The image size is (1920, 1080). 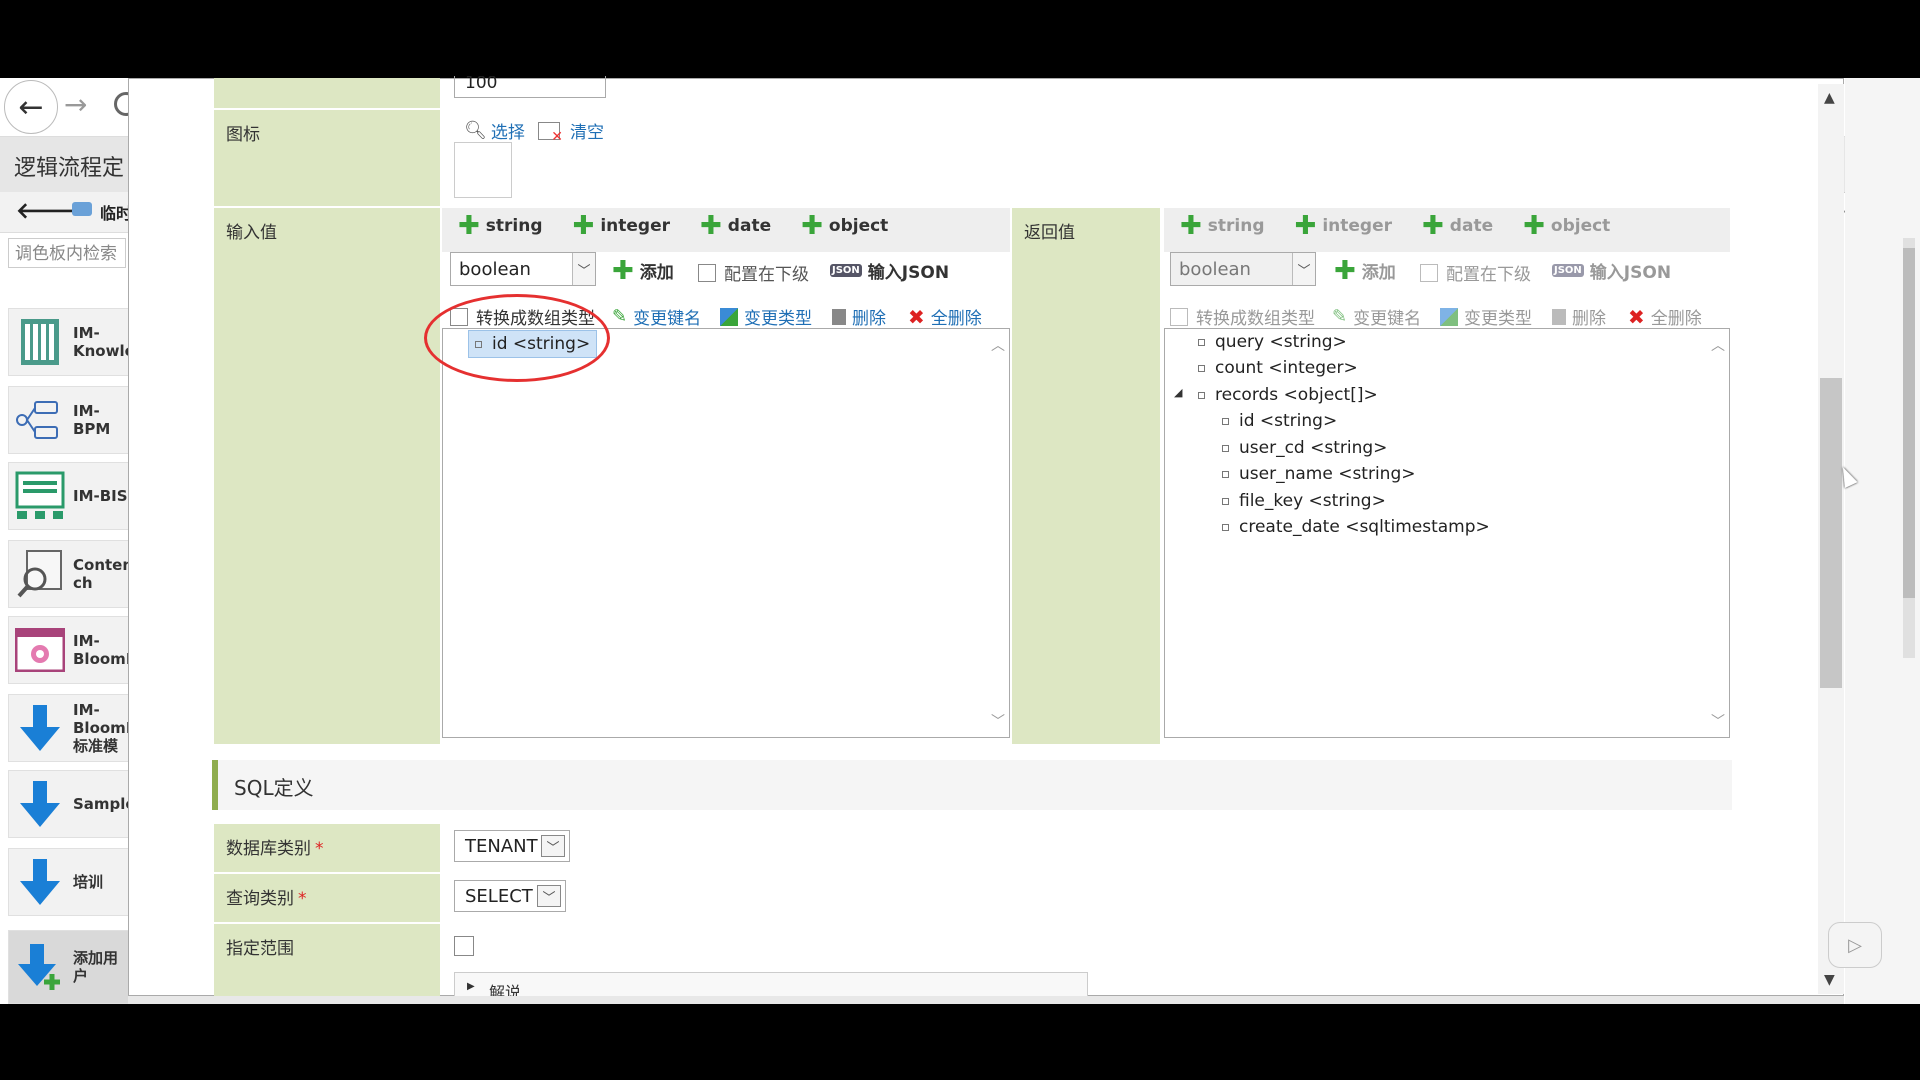 I want to click on return-tree-item: user_name <string>, so click(x=1318, y=474).